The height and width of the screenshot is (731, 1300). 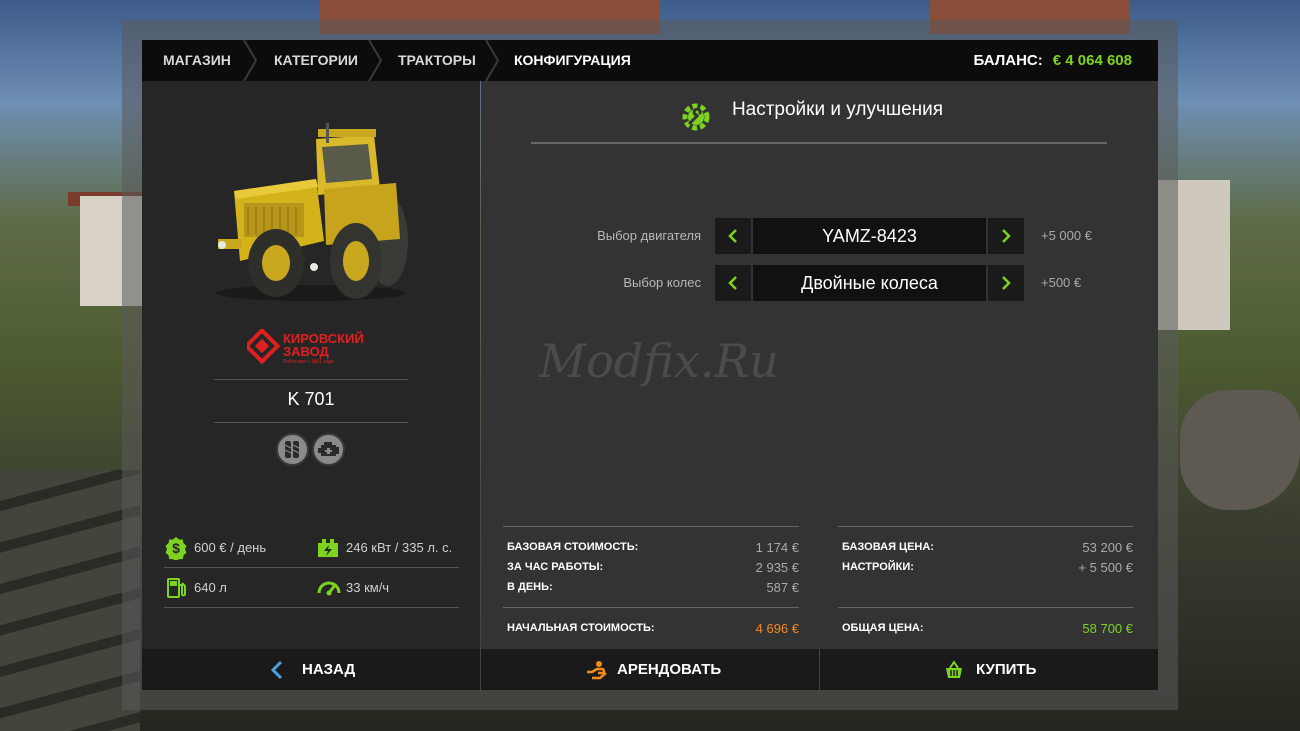 What do you see at coordinates (777, 547) in the screenshot?
I see `base-cost-value: 1 174 €` at bounding box center [777, 547].